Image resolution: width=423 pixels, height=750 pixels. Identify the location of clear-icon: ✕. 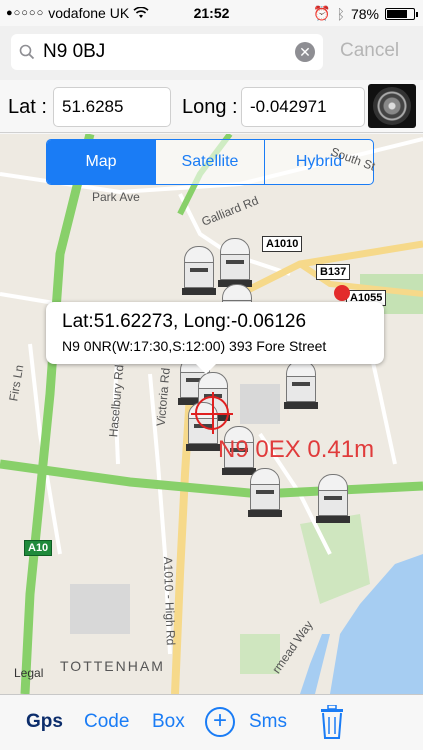
(305, 52).